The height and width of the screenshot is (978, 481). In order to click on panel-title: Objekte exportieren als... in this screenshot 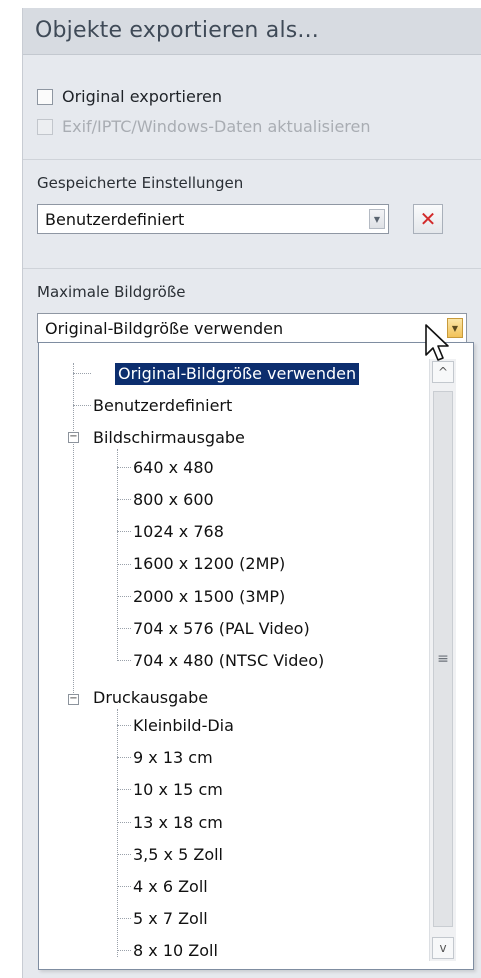, I will do `click(177, 30)`.